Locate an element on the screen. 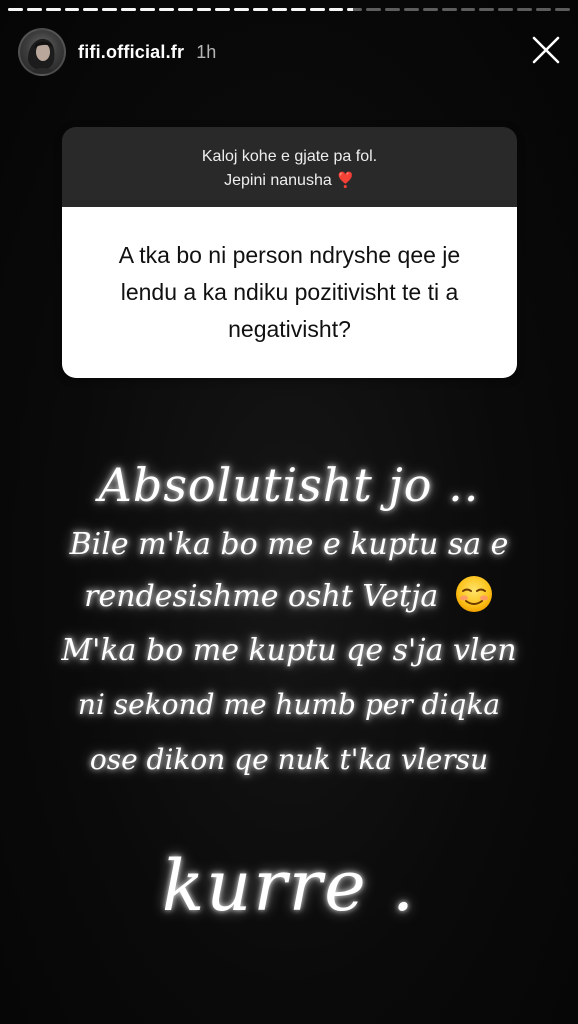 This screenshot has width=578, height=1024. answer-line-1: Absolutisht jo .. is located at coordinates (289, 485).